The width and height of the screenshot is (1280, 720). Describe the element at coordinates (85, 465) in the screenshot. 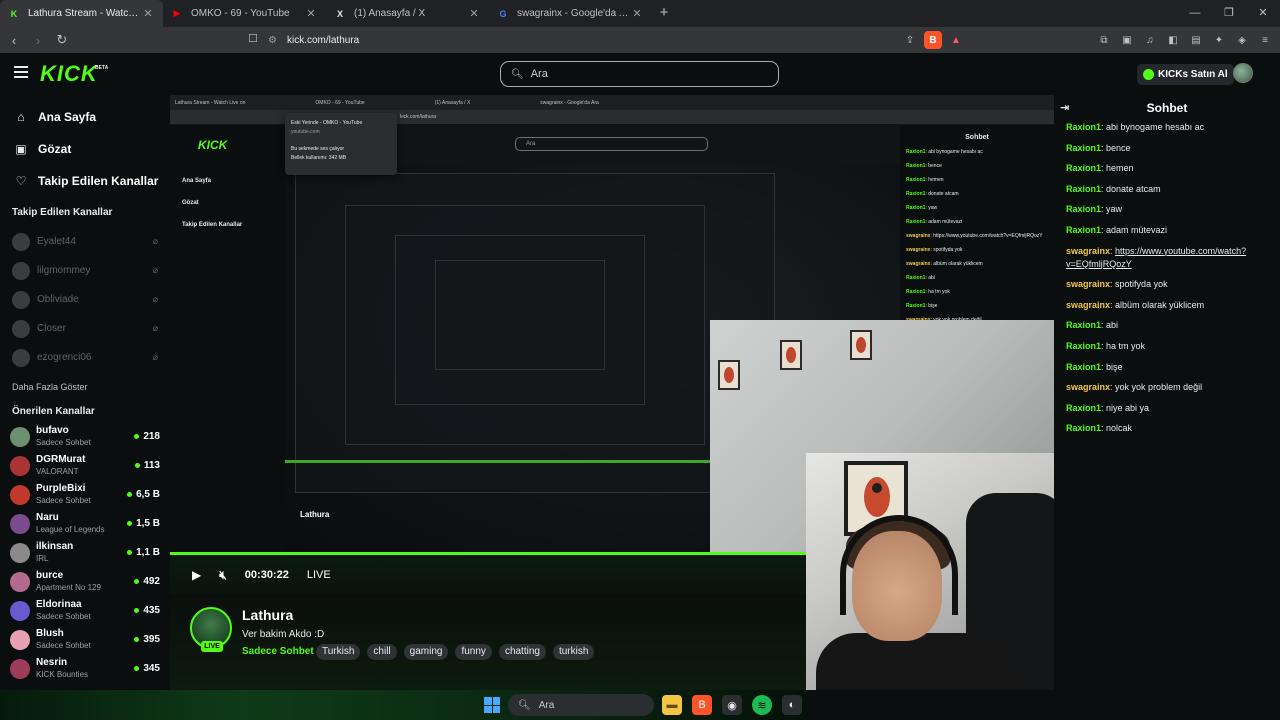

I see `recommended-channel: DGRMurat VALORANT 113` at that location.